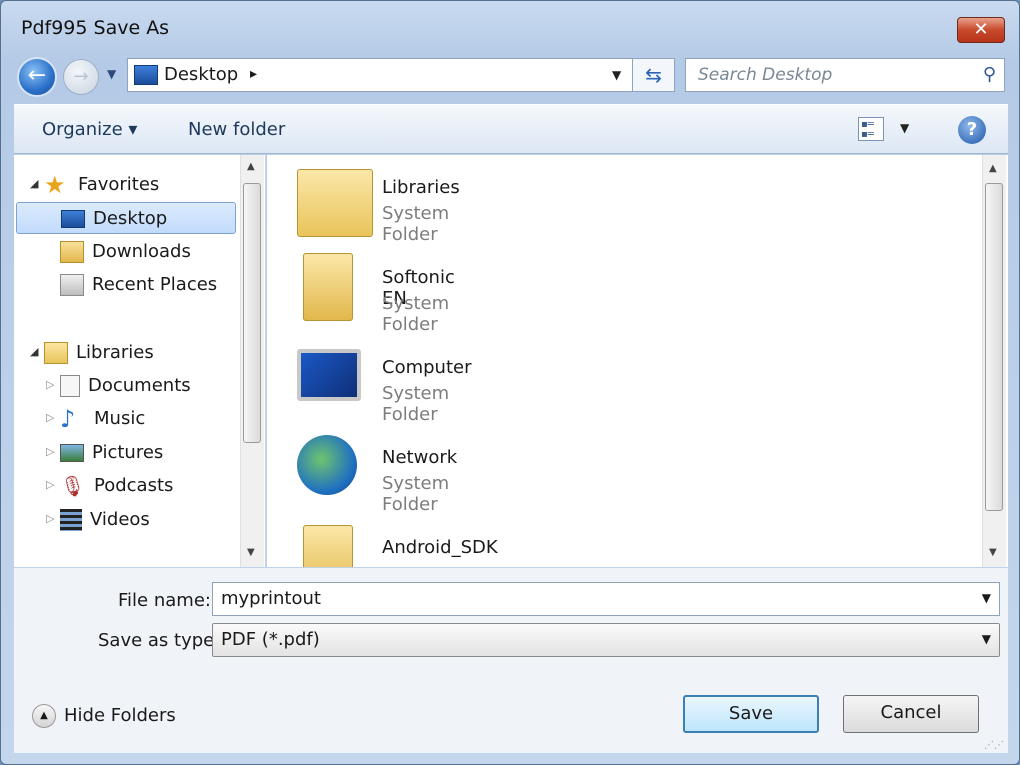 The image size is (1020, 765). I want to click on view-dropdown-icon: ▼, so click(904, 128).